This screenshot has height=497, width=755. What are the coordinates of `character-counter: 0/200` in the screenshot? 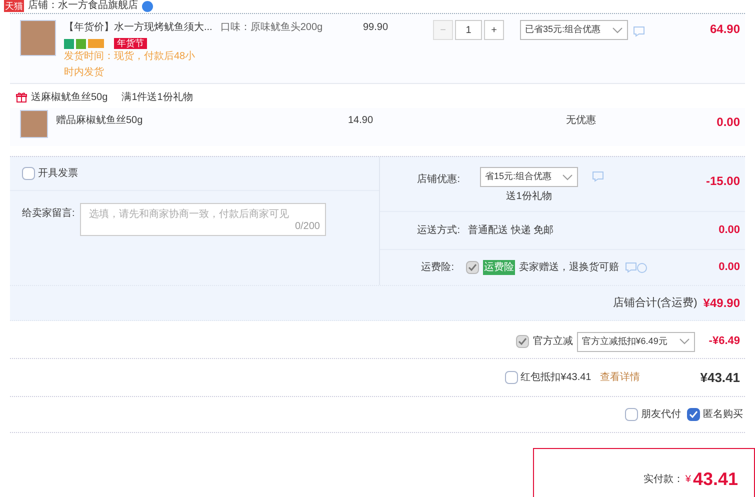 It's located at (307, 227).